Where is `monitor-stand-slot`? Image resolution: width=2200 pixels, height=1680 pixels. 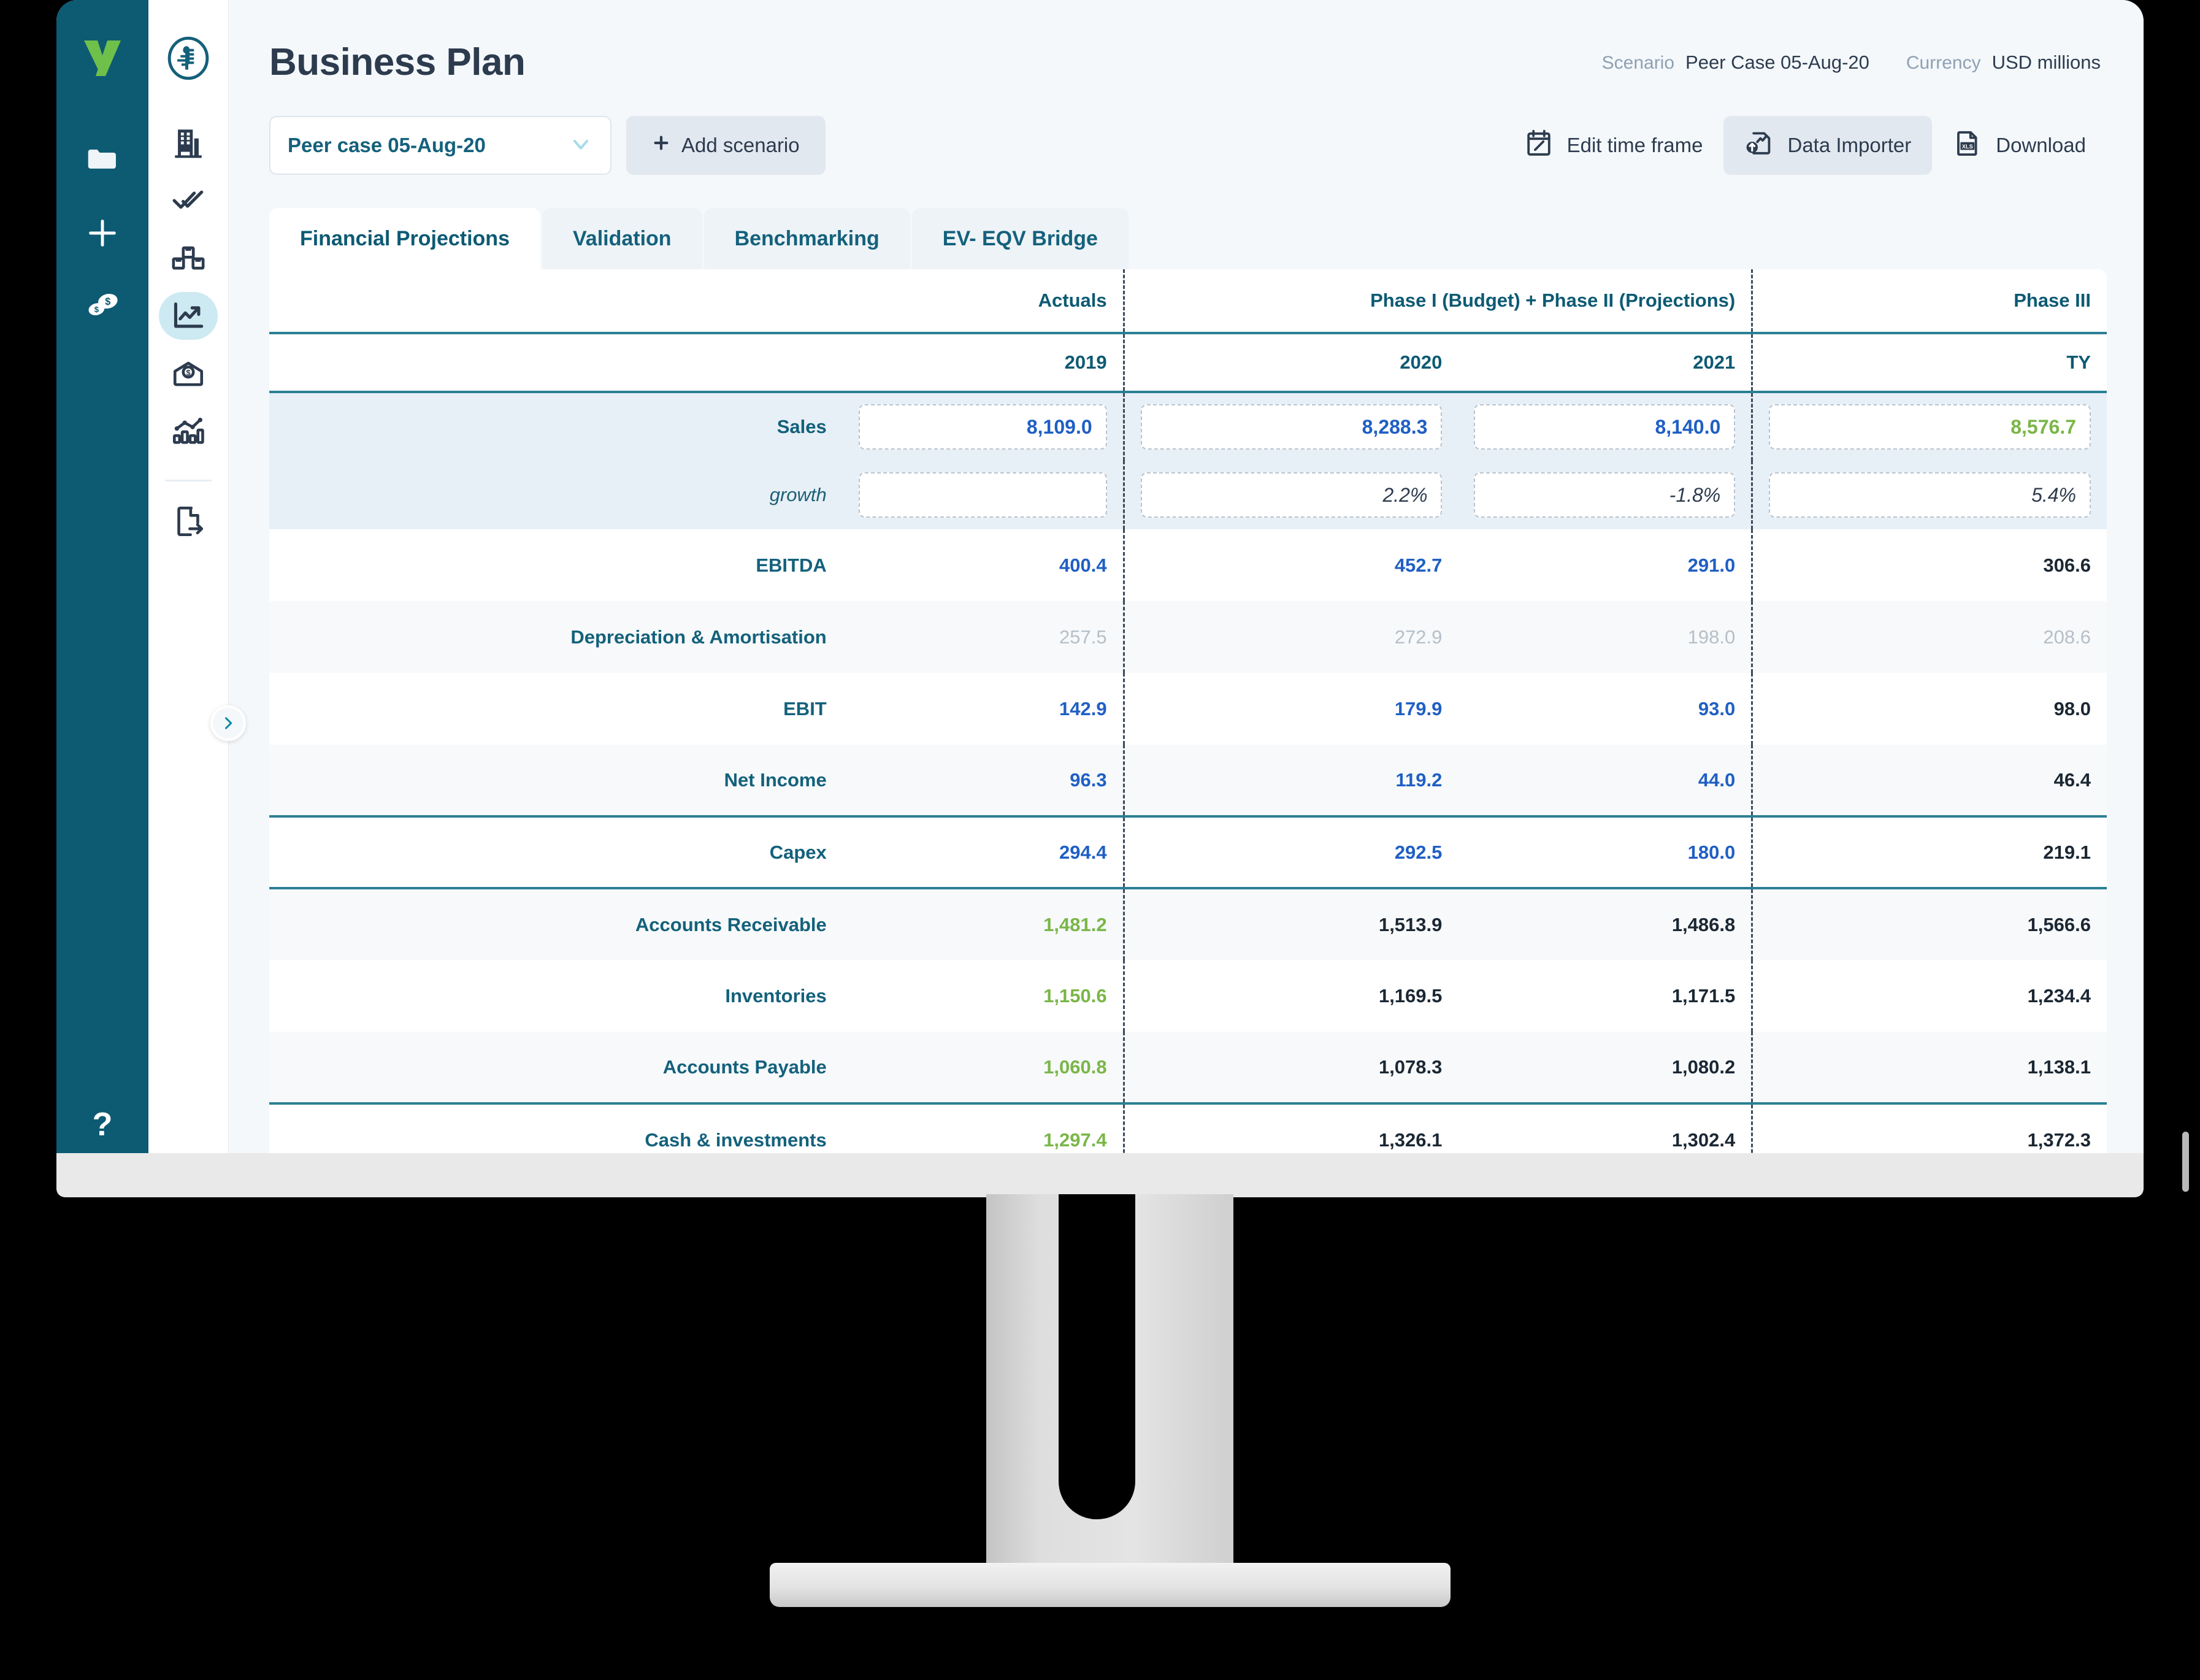
monitor-stand-slot is located at coordinates (1097, 1356).